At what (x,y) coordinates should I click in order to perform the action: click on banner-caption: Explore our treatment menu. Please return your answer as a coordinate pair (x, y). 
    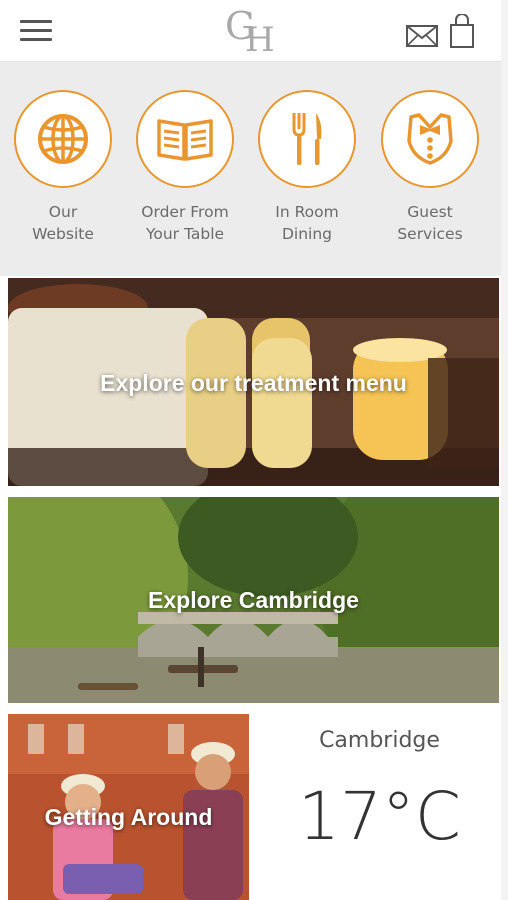
    Looking at the image, I should click on (253, 383).